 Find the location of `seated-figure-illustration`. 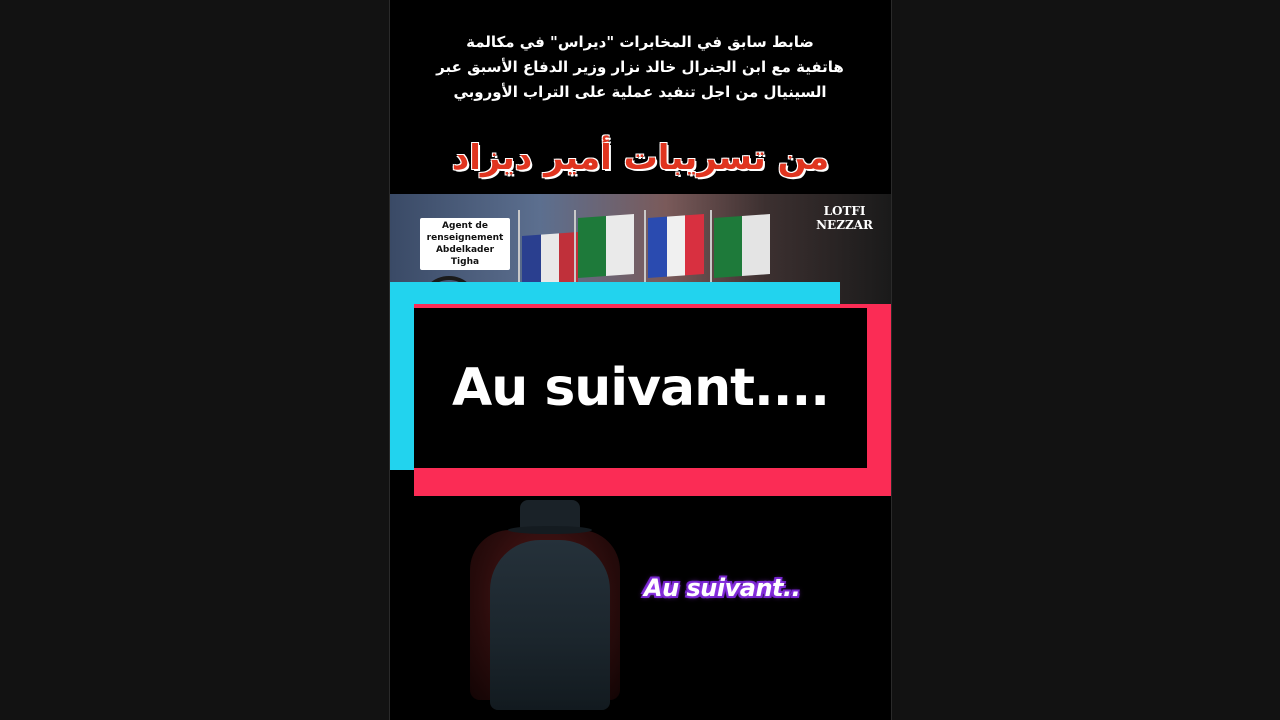

seated-figure-illustration is located at coordinates (555, 610).